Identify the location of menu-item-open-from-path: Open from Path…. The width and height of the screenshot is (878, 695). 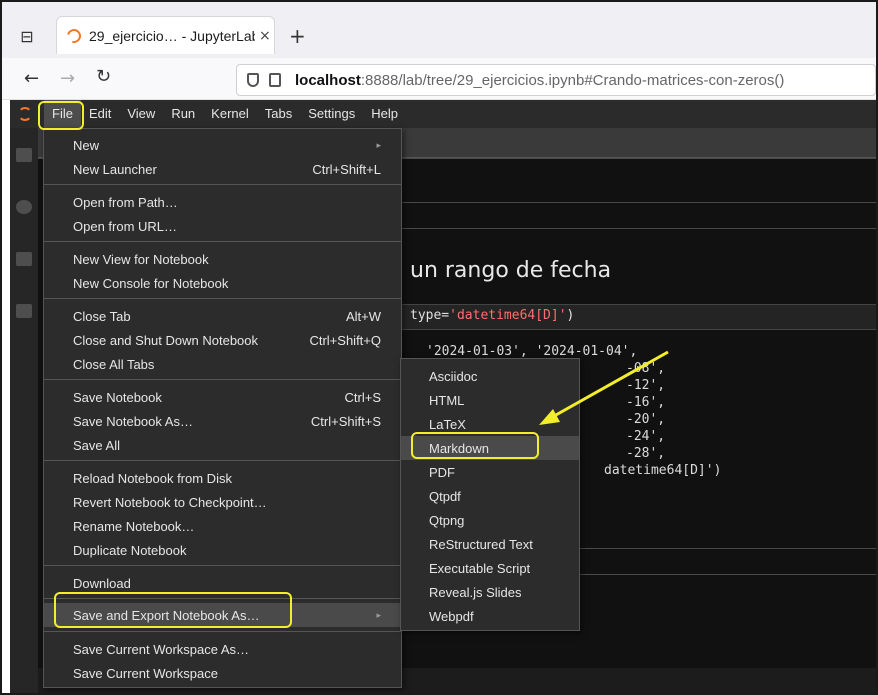
(222, 202).